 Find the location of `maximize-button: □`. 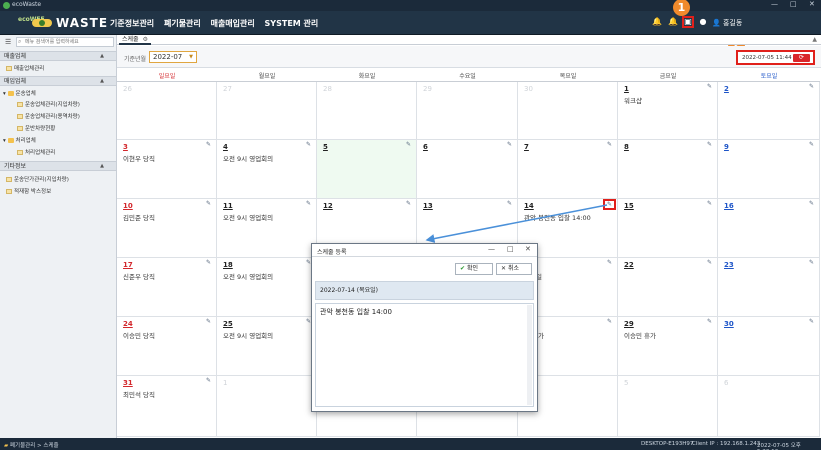

maximize-button: □ is located at coordinates (793, 4).